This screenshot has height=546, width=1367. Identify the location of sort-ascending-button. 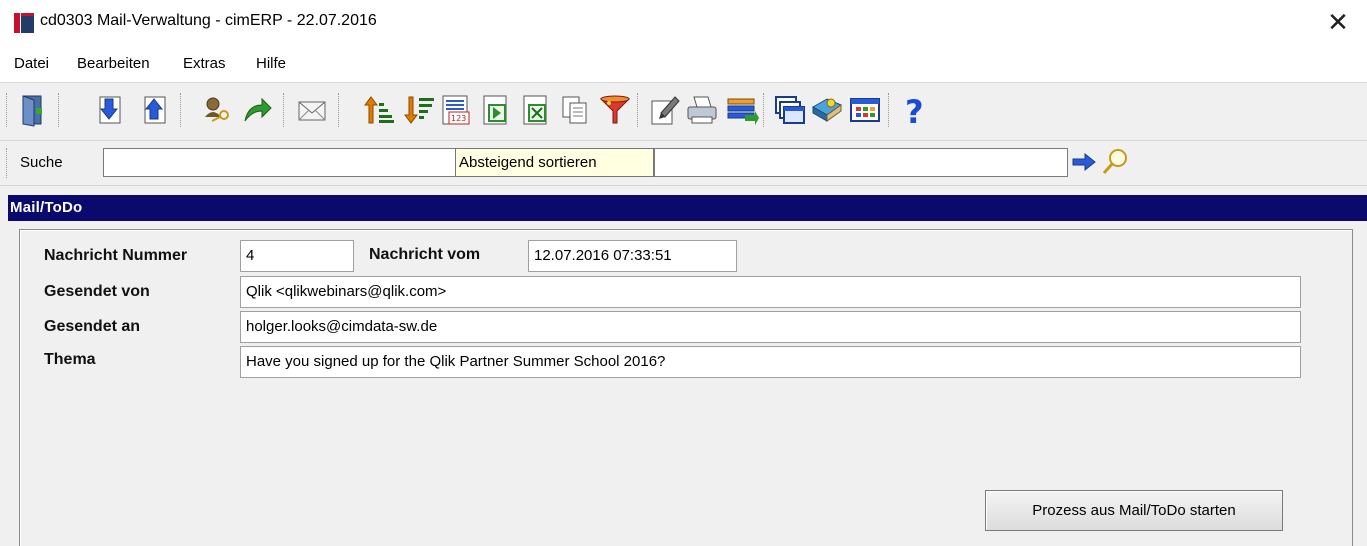
(379, 110).